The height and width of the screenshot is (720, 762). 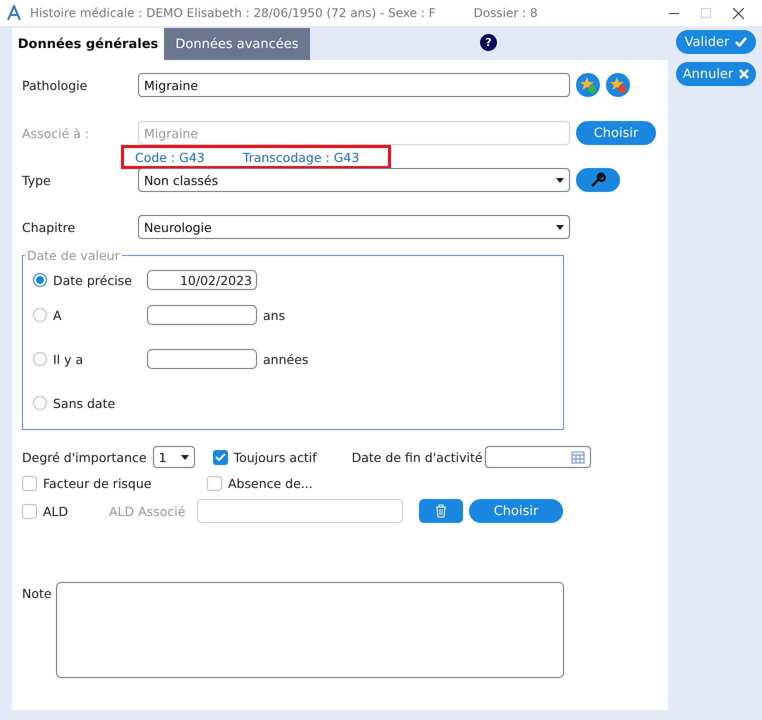 I want to click on tab: Données avancées, so click(x=237, y=44).